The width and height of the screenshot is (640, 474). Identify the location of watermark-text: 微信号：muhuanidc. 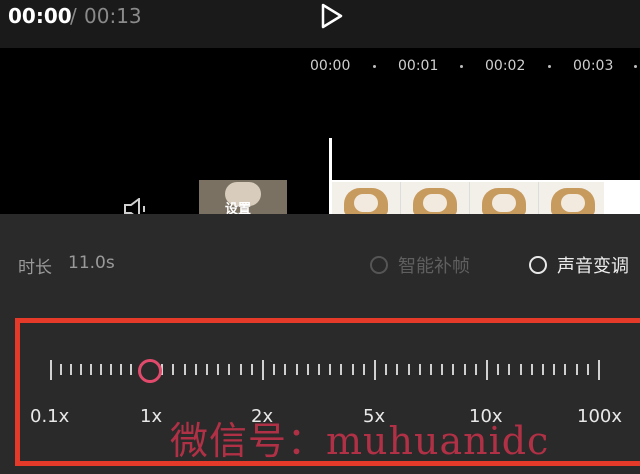
(360, 441).